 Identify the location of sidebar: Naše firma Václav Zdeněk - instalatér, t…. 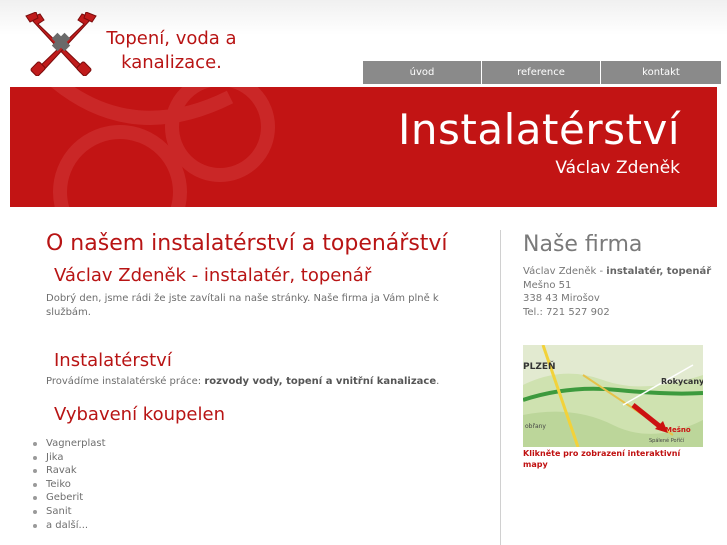
(618, 274).